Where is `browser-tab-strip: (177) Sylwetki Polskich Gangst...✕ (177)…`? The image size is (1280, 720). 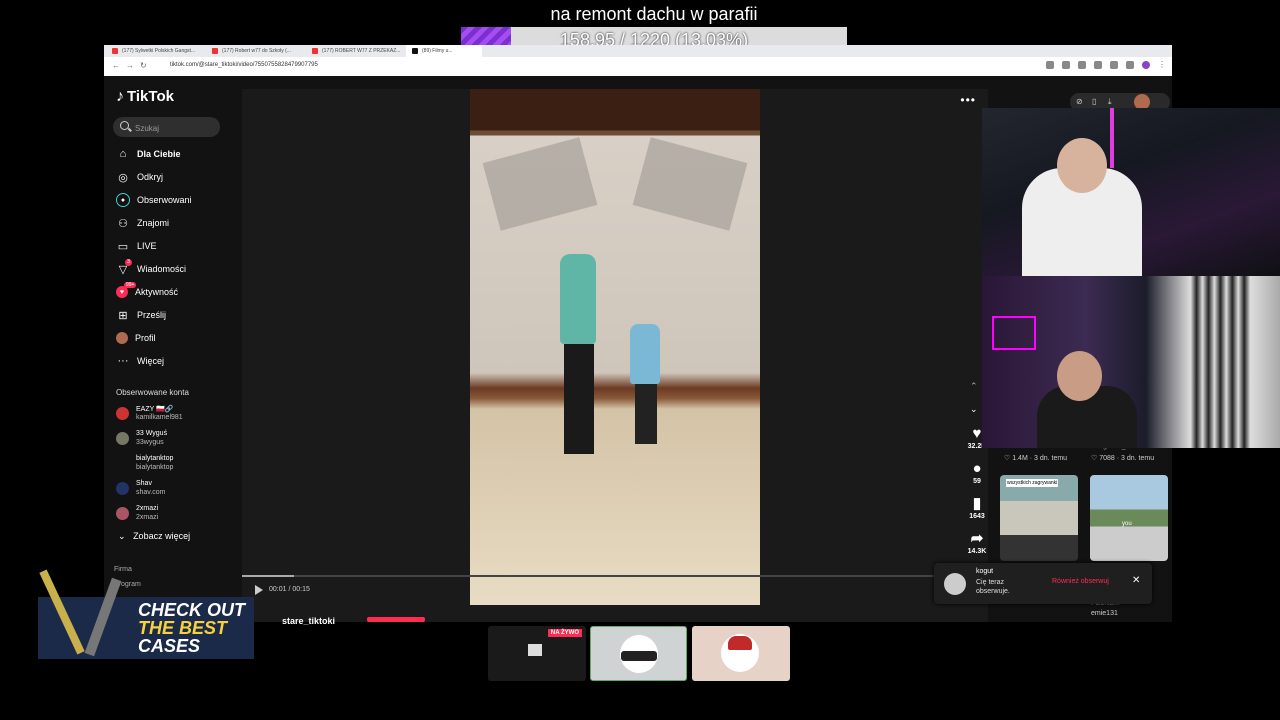 browser-tab-strip: (177) Sylwetki Polskich Gangst...✕ (177)… is located at coordinates (638, 51).